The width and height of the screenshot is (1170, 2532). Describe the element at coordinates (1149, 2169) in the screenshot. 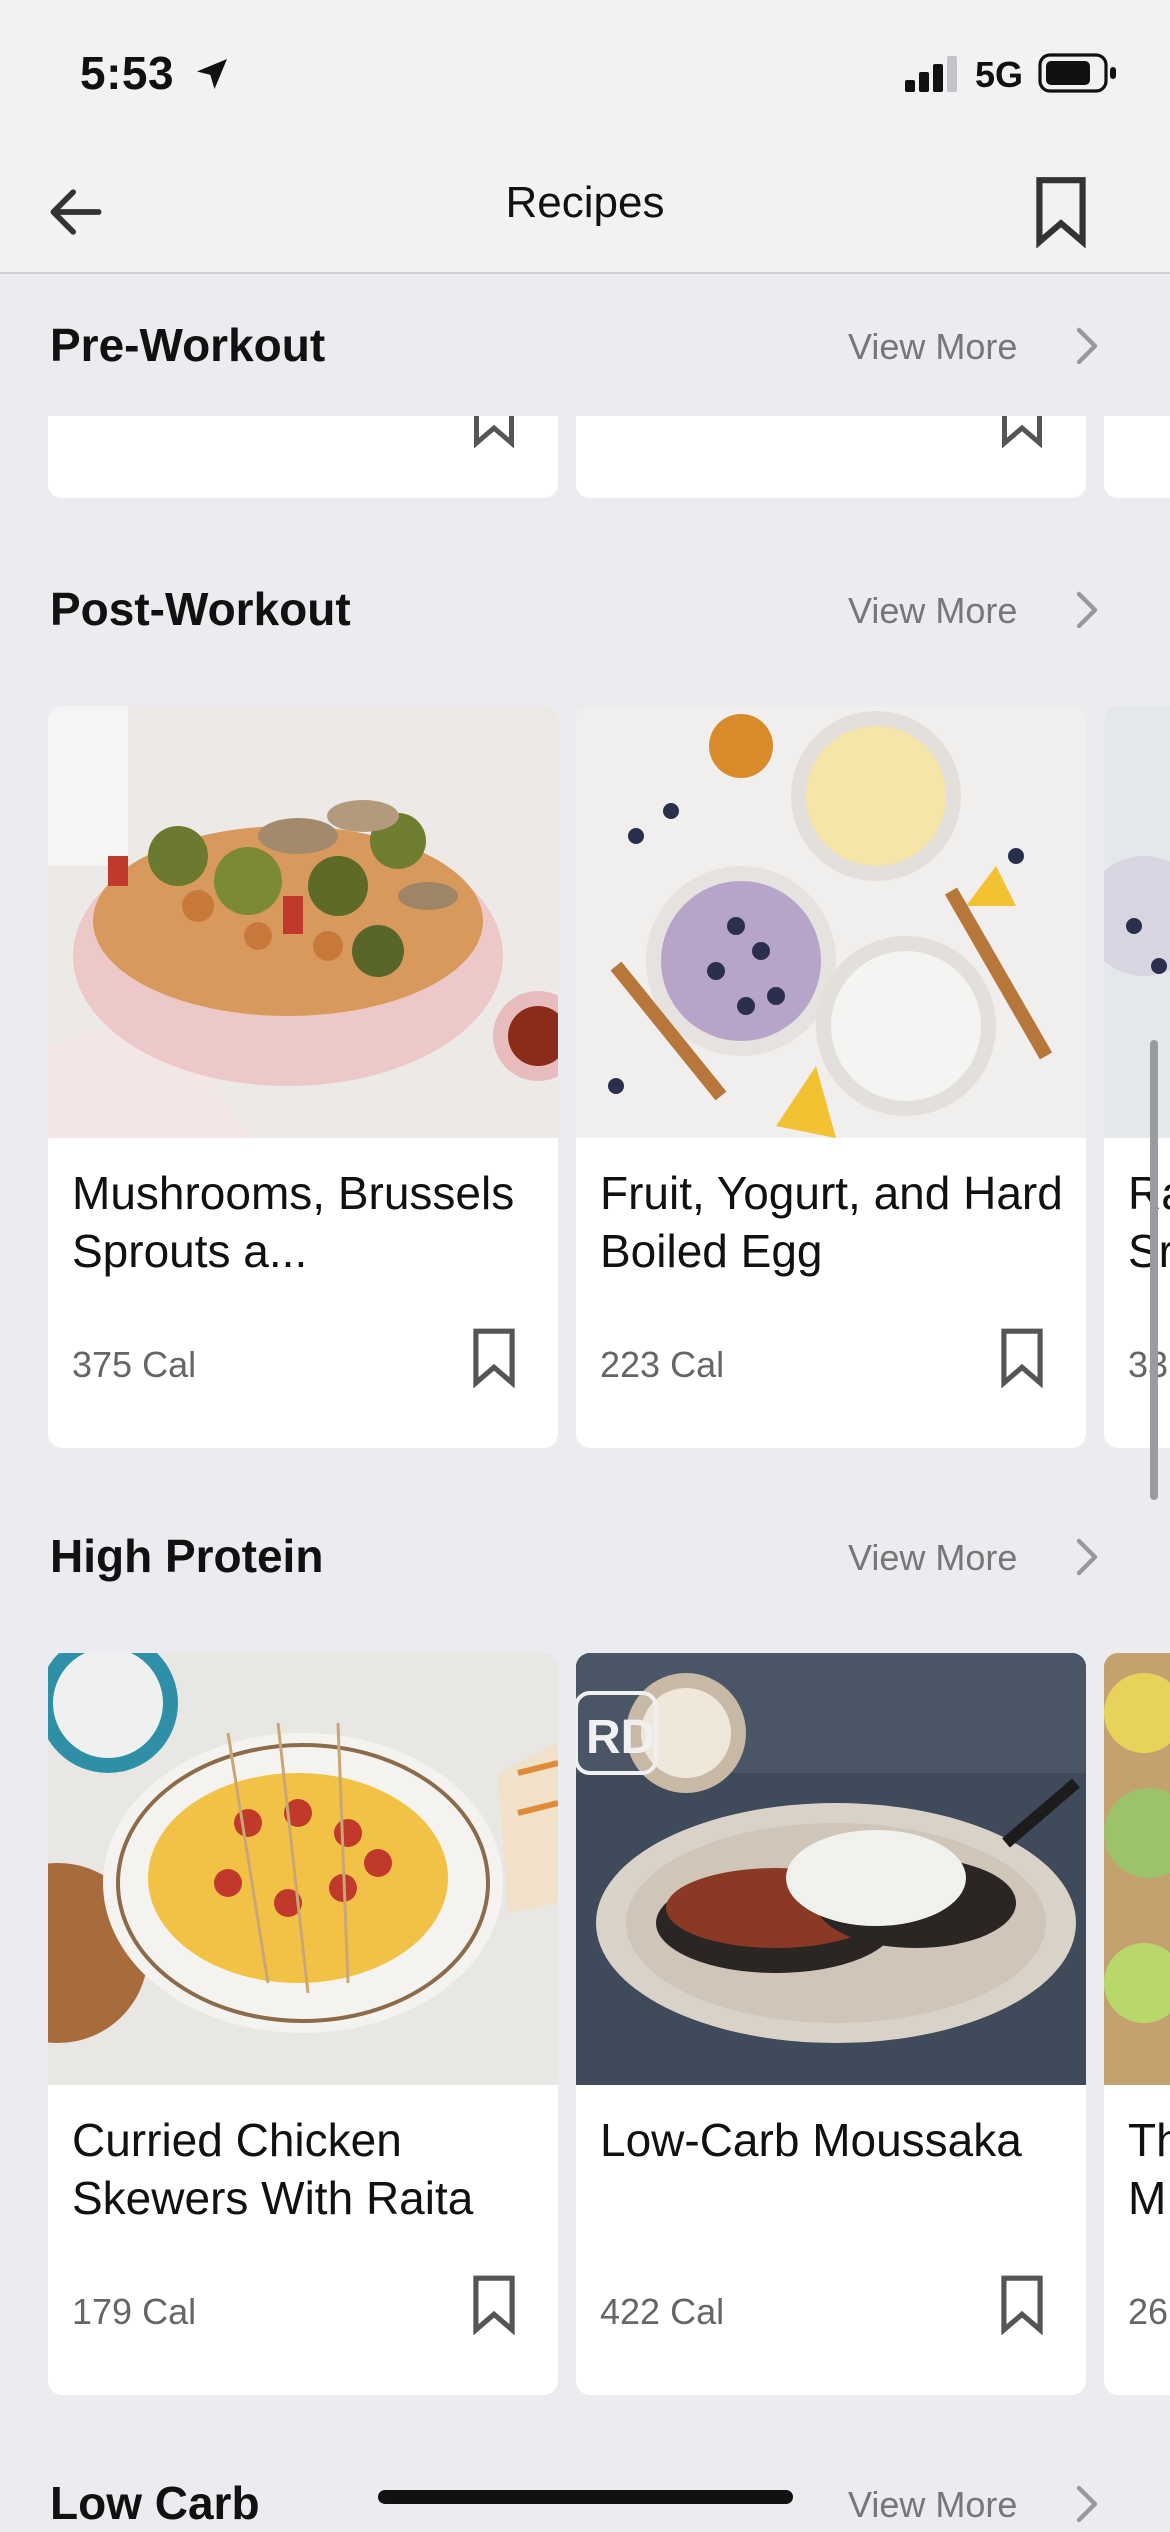

I see `recipe-title: Th M` at that location.